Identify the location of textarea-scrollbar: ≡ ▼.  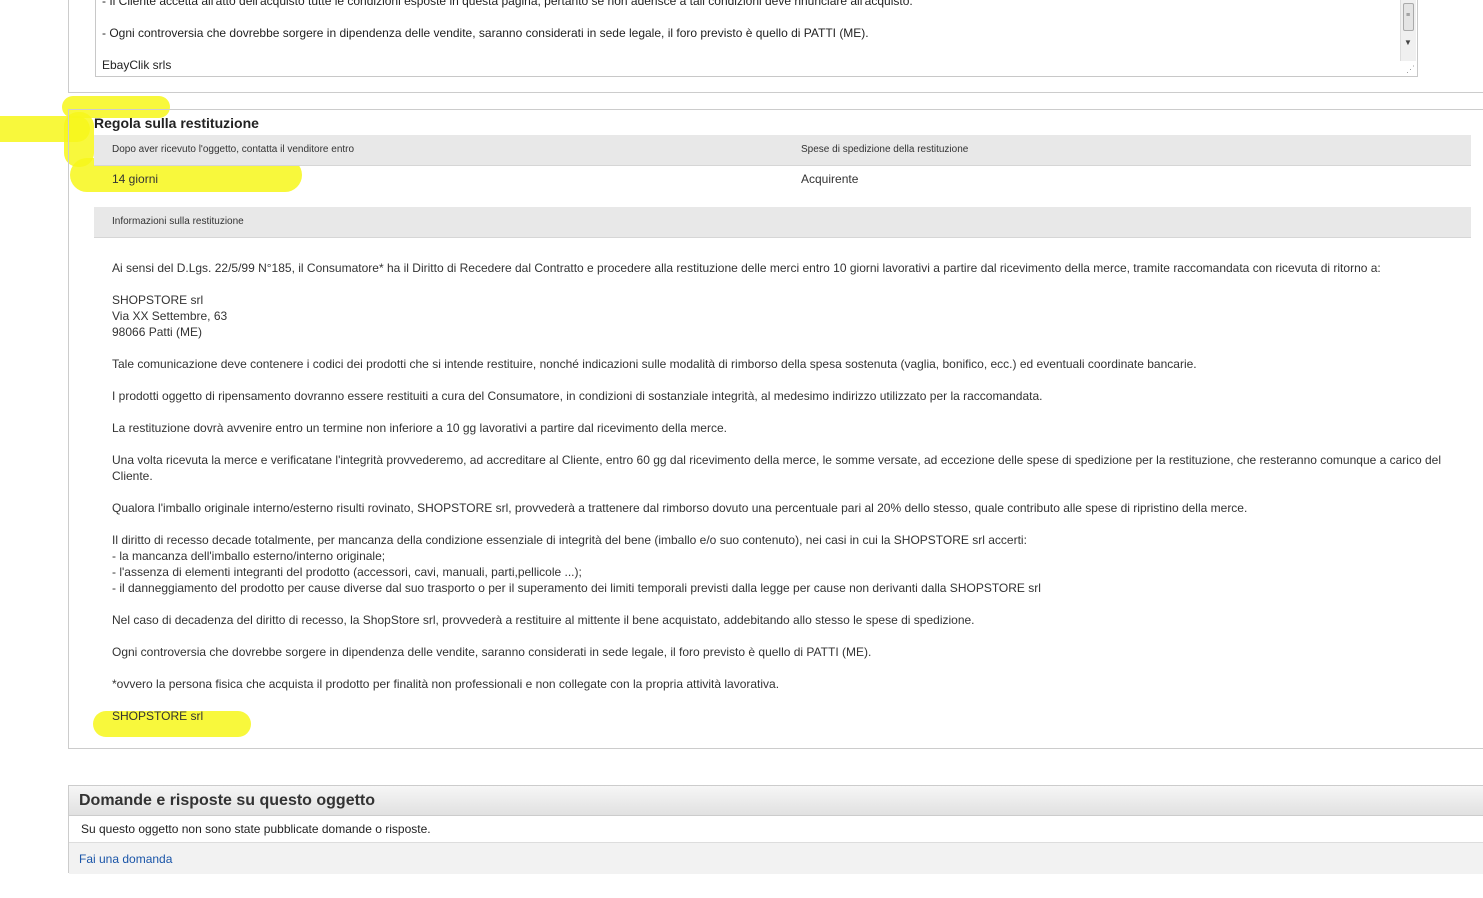
(1408, 30).